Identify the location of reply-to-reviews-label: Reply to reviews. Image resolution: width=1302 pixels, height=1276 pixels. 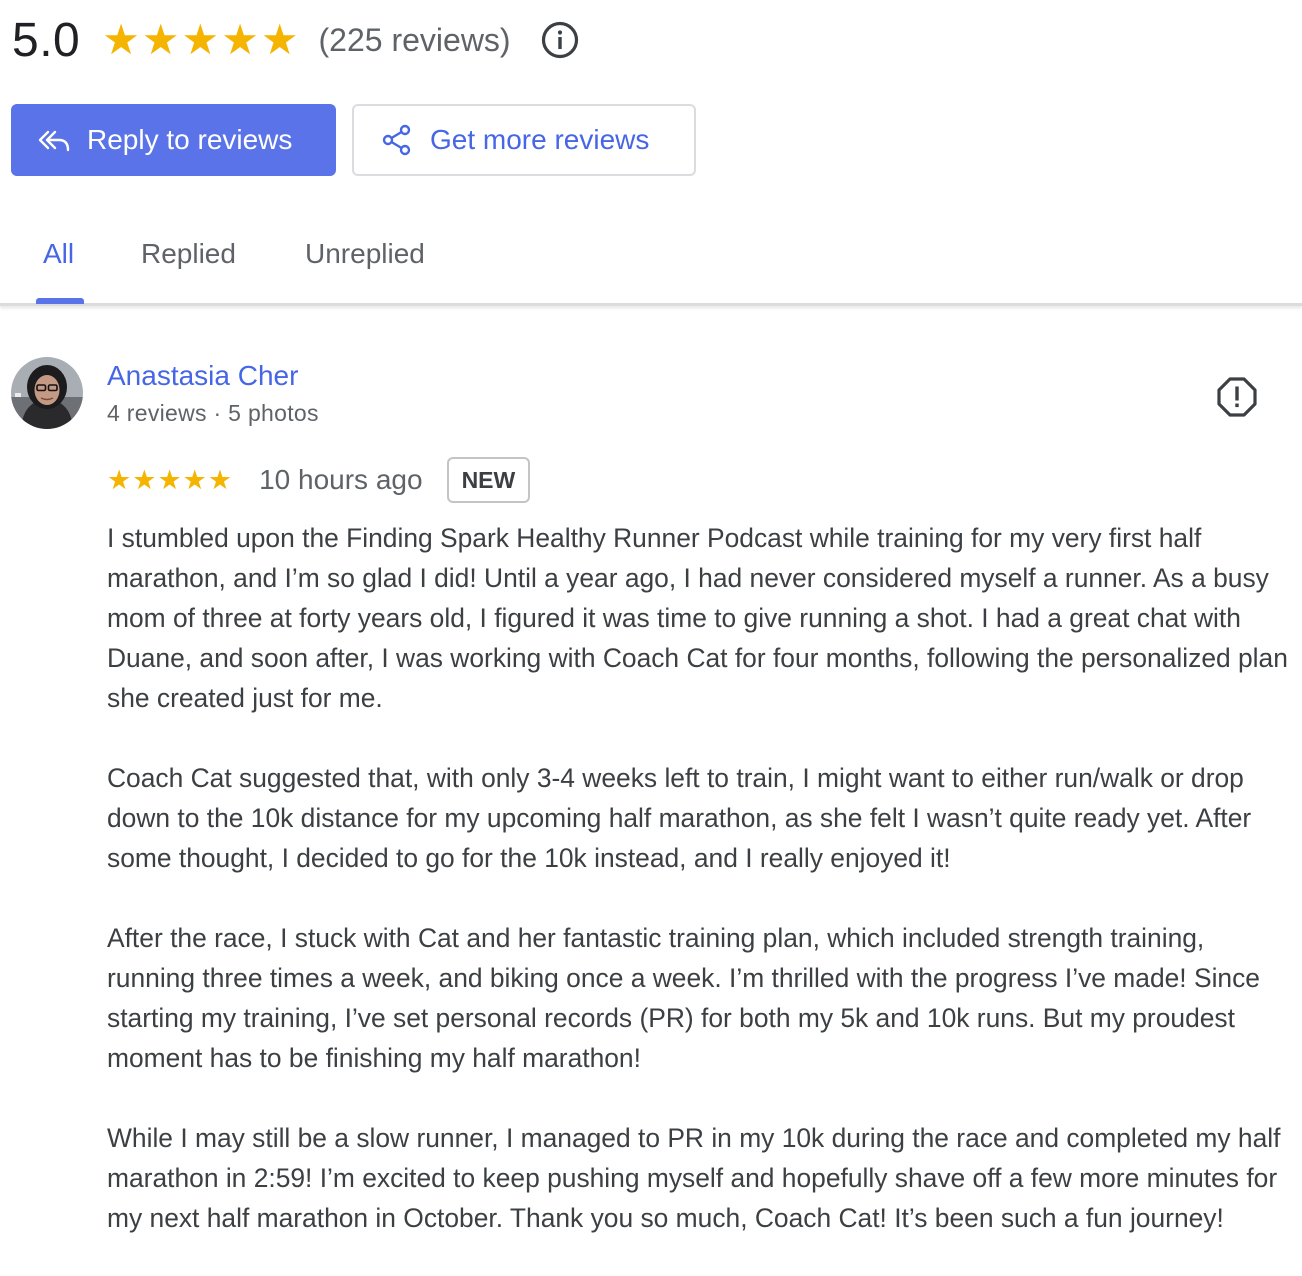
(190, 139).